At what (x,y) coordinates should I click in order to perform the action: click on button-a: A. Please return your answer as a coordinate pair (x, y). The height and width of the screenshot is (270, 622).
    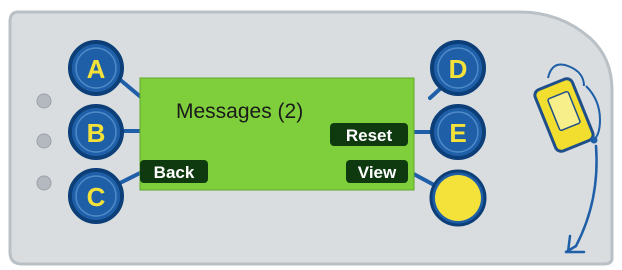
    Looking at the image, I should click on (96, 68).